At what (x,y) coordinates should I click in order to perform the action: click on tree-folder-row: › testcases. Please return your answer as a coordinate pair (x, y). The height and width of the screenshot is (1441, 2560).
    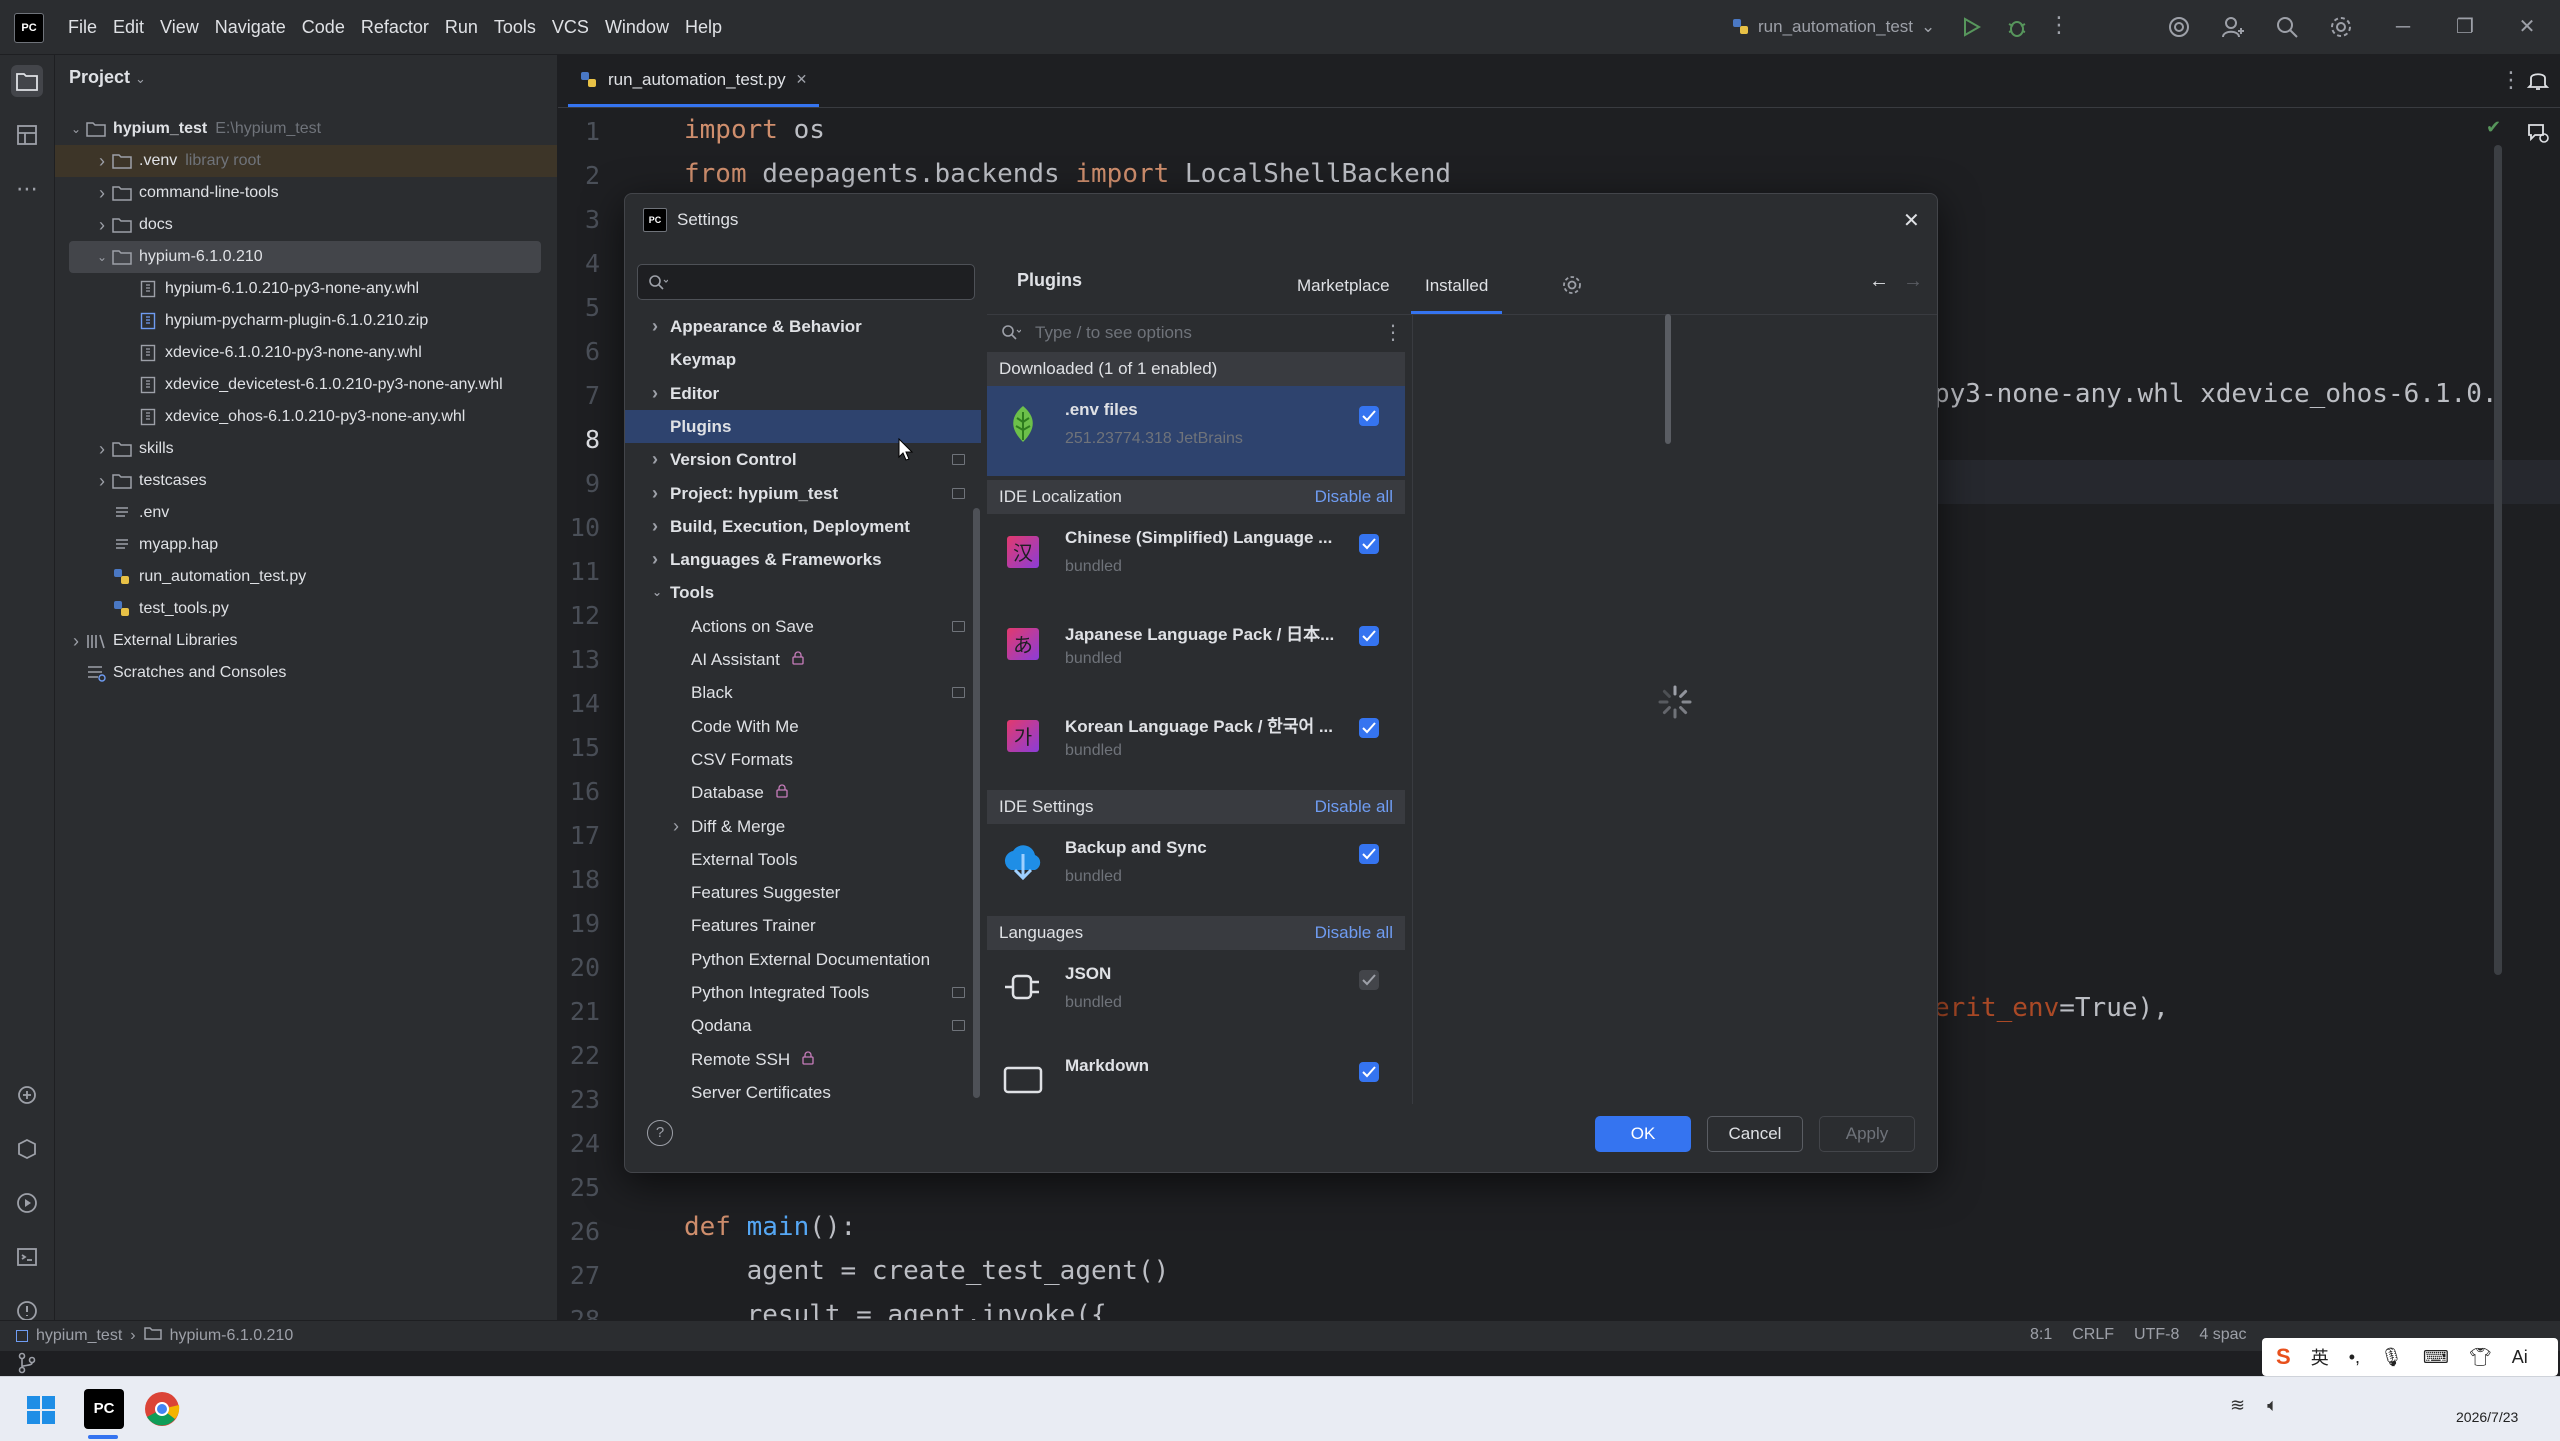
    Looking at the image, I should click on (306, 481).